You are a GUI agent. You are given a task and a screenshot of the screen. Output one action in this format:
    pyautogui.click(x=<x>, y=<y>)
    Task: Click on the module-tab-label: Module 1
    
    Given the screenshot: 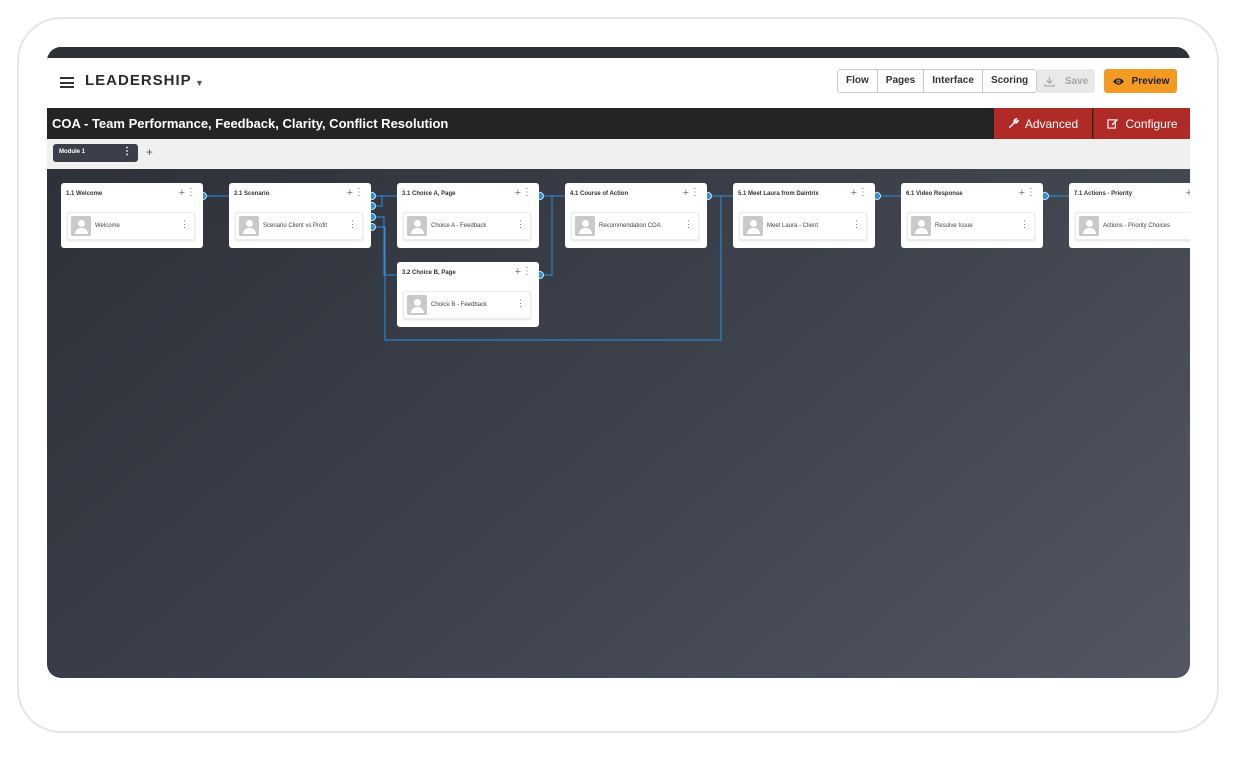 What is the action you would take?
    pyautogui.click(x=72, y=152)
    